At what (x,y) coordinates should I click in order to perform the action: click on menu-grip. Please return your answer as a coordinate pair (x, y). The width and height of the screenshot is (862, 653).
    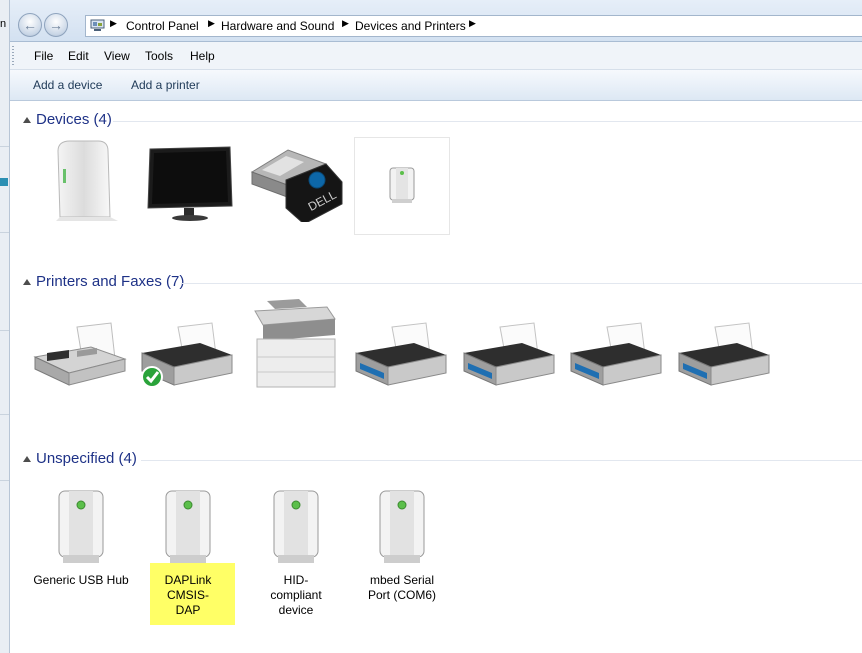
    Looking at the image, I should click on (13, 55).